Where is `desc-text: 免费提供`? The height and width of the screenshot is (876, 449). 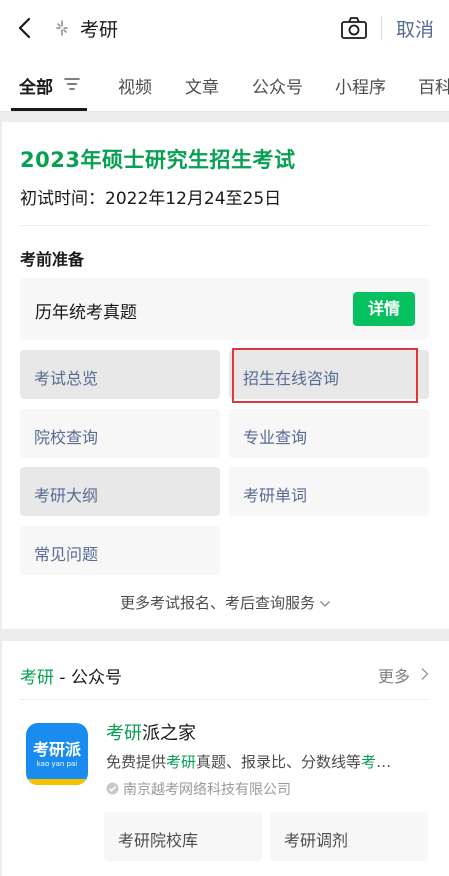
desc-text: 免费提供 is located at coordinates (136, 762).